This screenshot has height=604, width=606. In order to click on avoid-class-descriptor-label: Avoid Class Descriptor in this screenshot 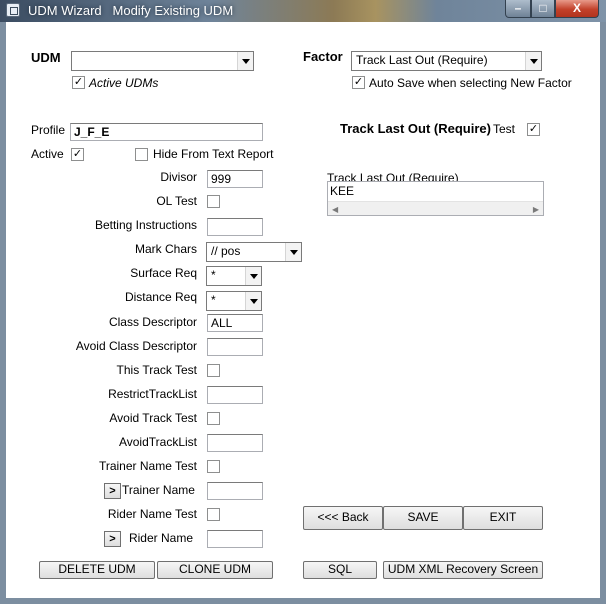, I will do `click(136, 346)`.